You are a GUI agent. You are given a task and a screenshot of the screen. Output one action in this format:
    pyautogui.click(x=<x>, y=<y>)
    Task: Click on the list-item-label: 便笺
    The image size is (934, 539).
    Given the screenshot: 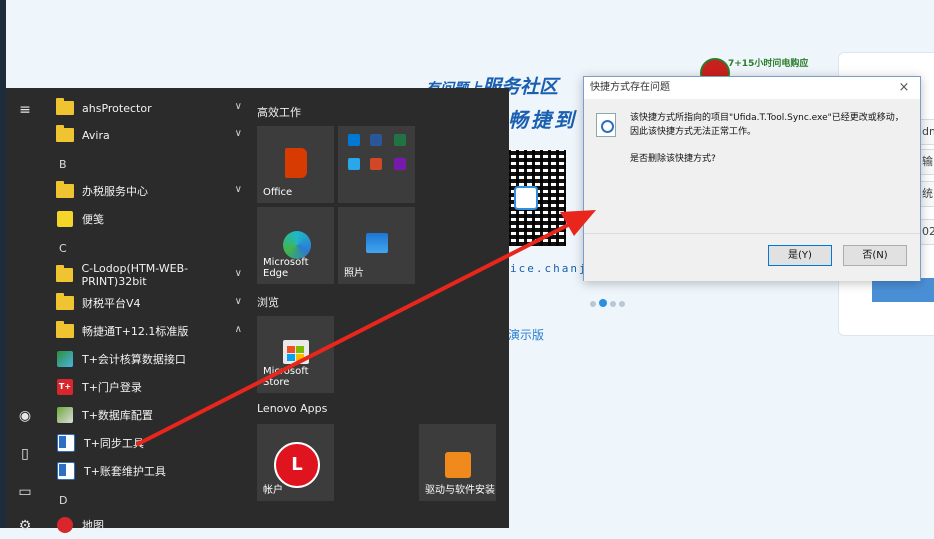 What is the action you would take?
    pyautogui.click(x=93, y=219)
    